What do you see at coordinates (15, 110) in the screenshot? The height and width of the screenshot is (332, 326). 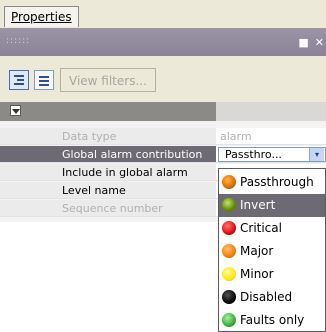 I see `collapse-group-icon` at bounding box center [15, 110].